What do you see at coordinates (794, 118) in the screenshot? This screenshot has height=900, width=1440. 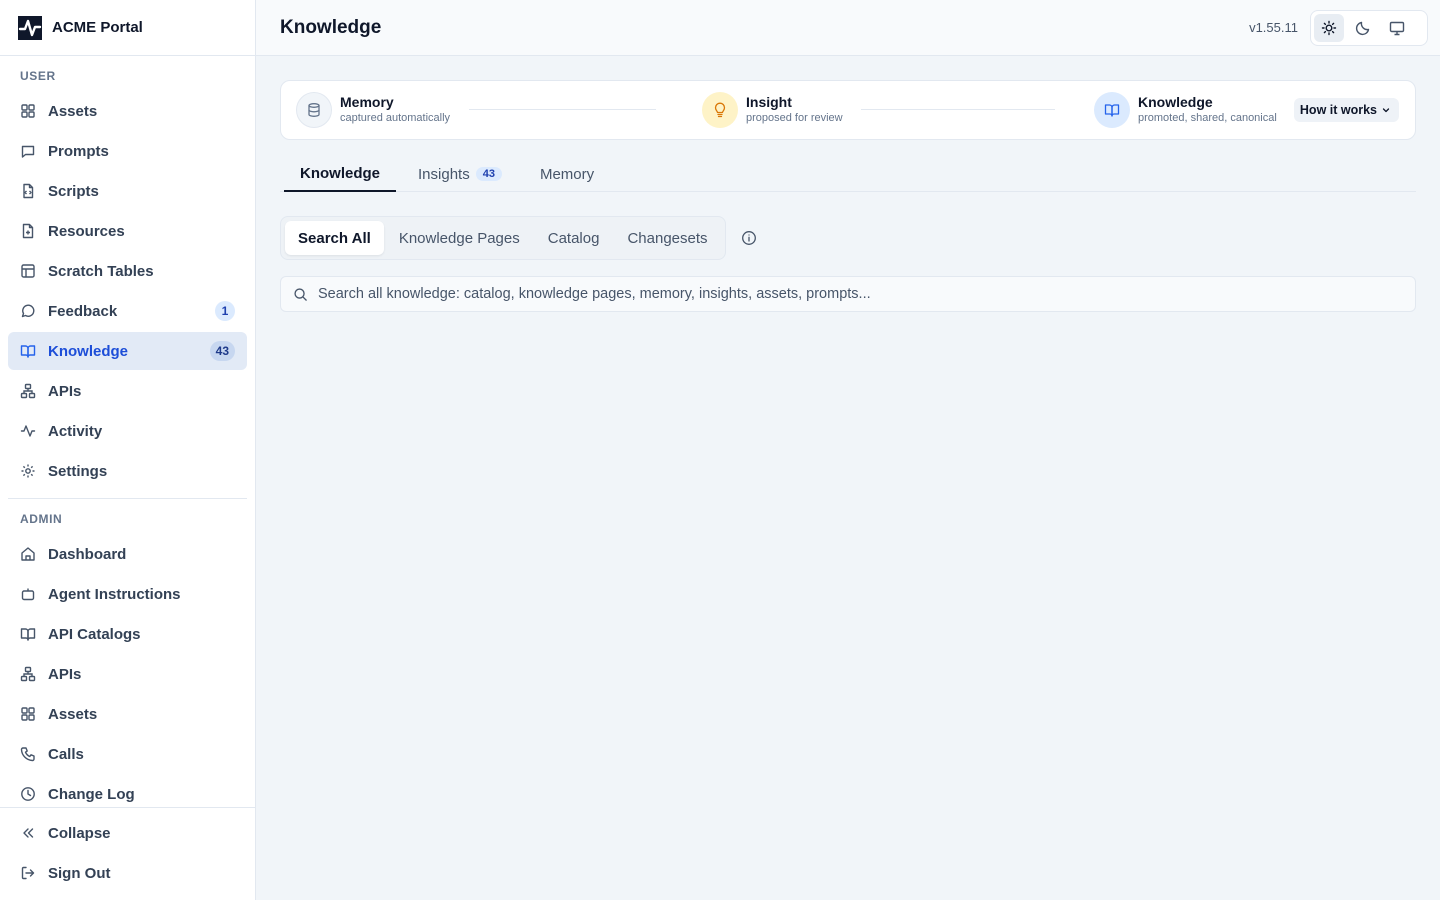 I see `insight-stage-subtitle: proposed for review` at bounding box center [794, 118].